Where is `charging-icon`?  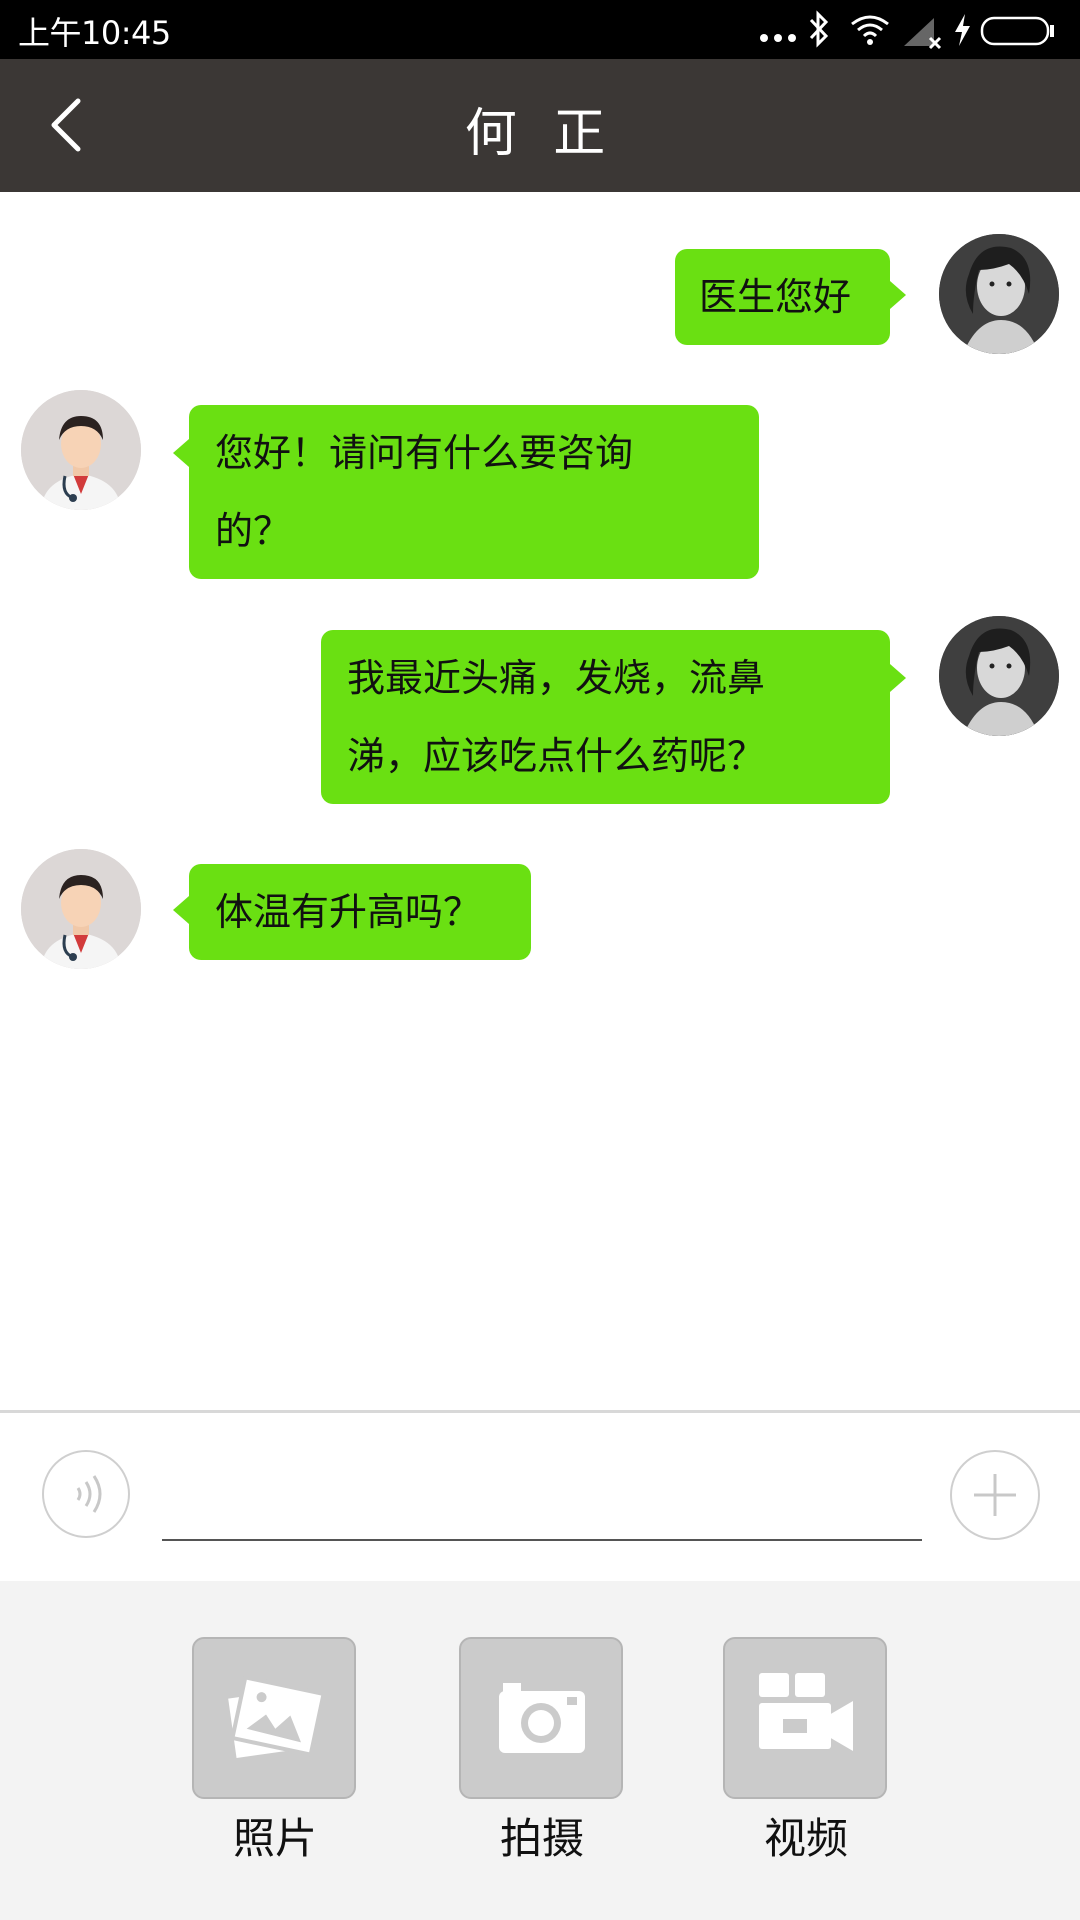 charging-icon is located at coordinates (962, 30).